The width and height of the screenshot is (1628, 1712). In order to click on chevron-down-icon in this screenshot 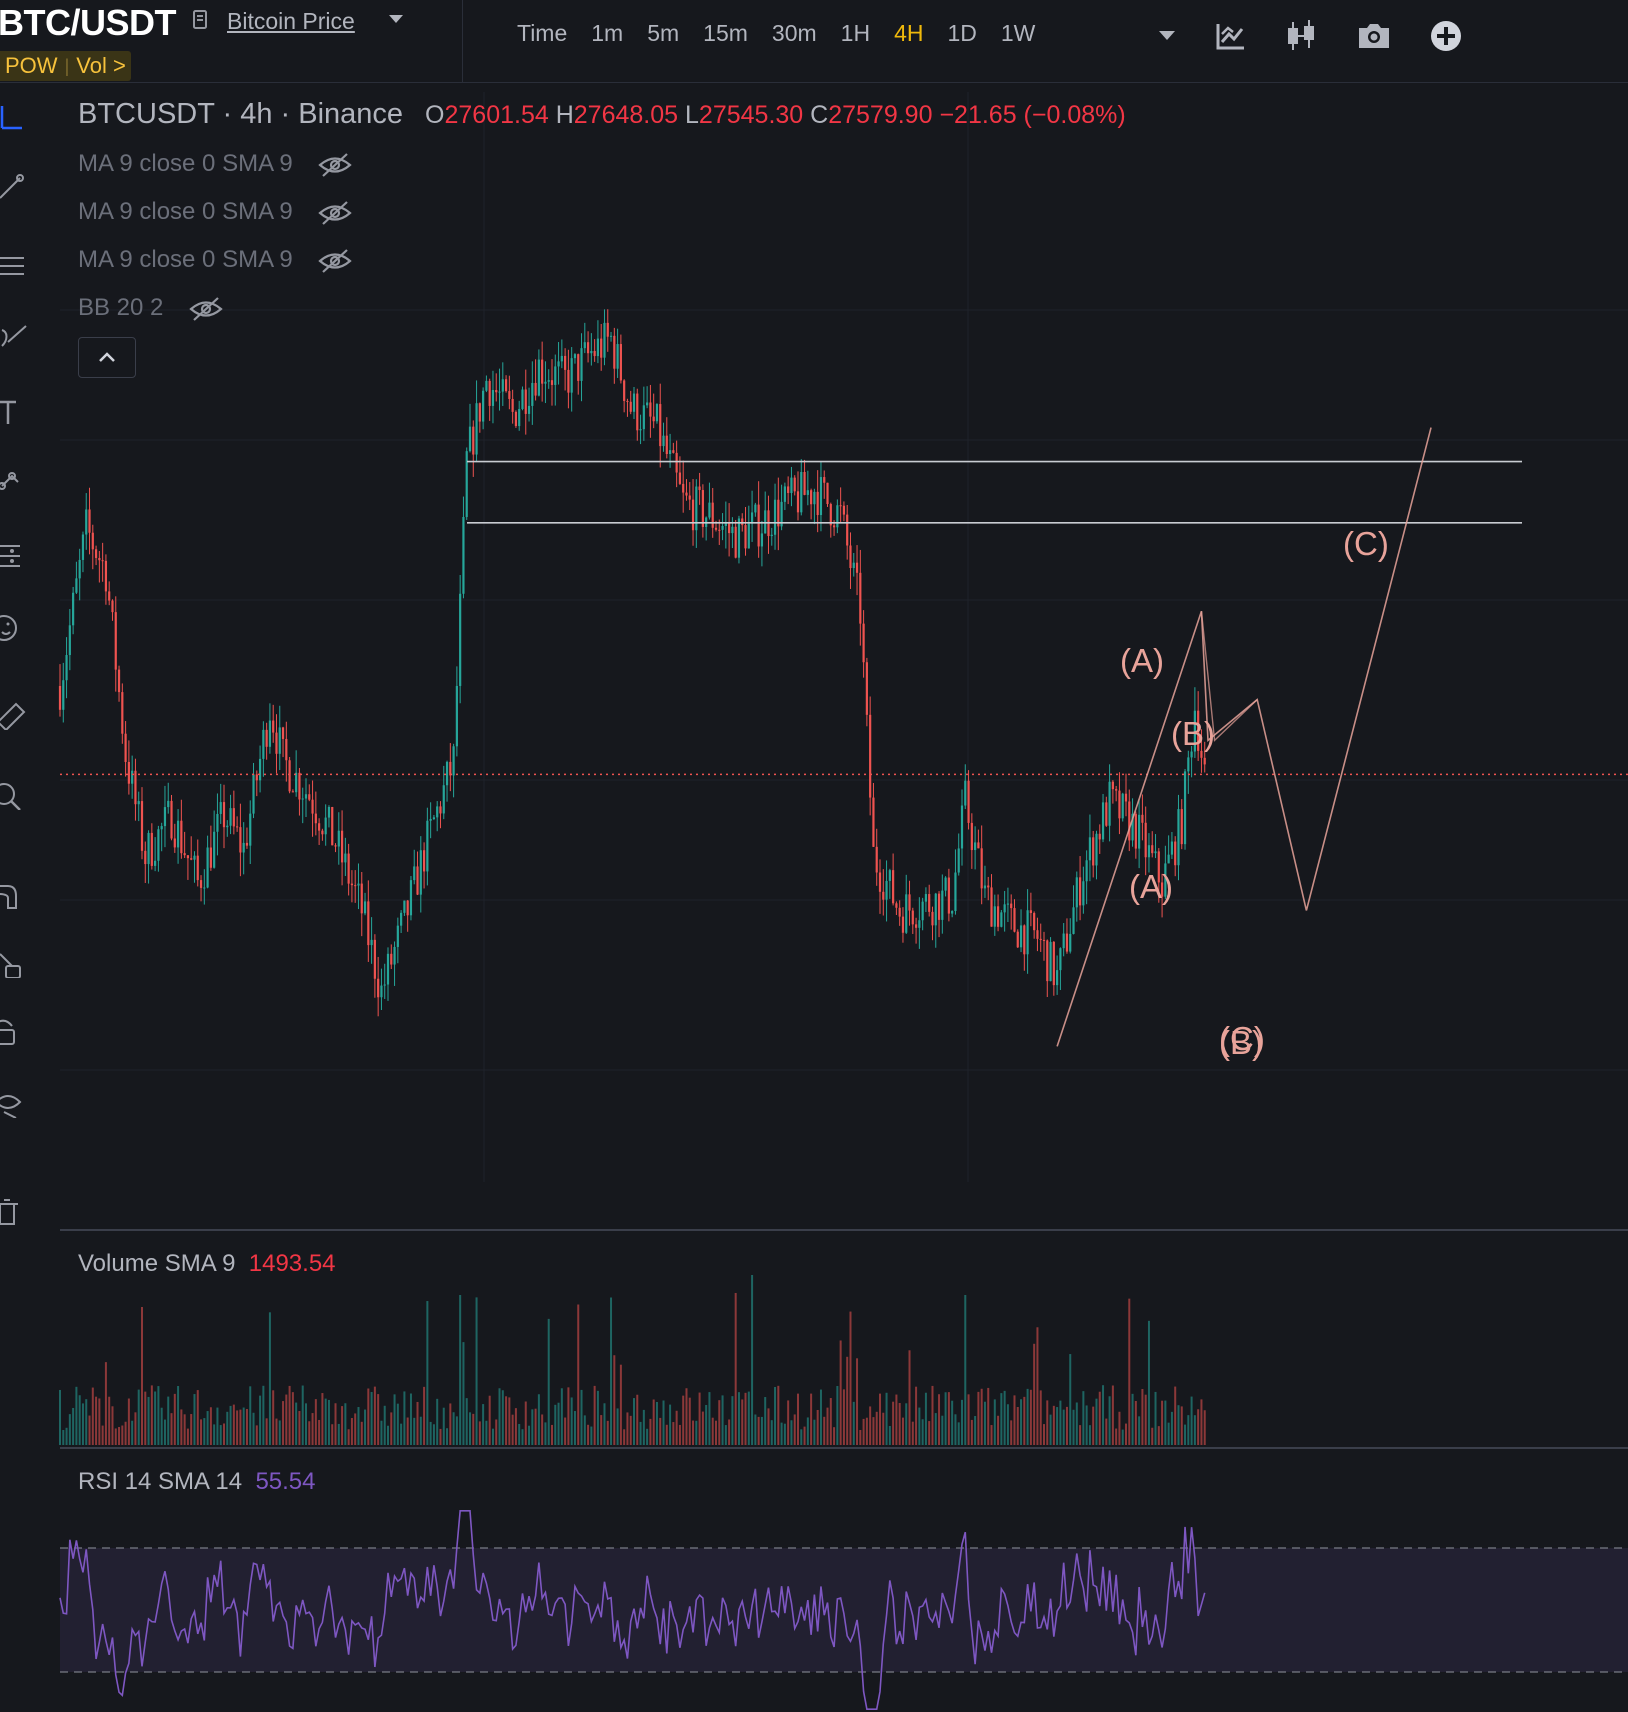, I will do `click(396, 19)`.